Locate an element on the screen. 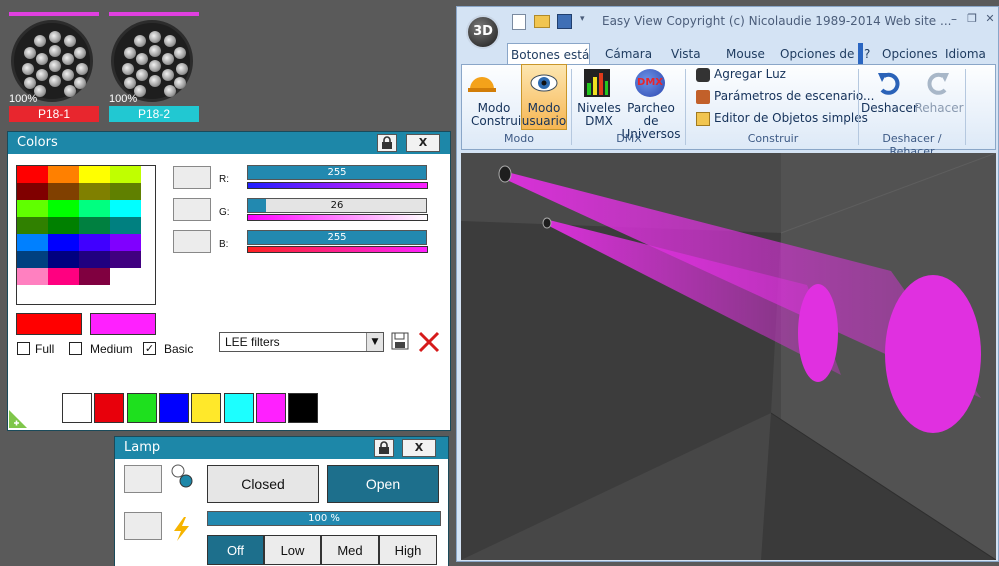 The image size is (999, 566). target-color-swatch is located at coordinates (123, 324).